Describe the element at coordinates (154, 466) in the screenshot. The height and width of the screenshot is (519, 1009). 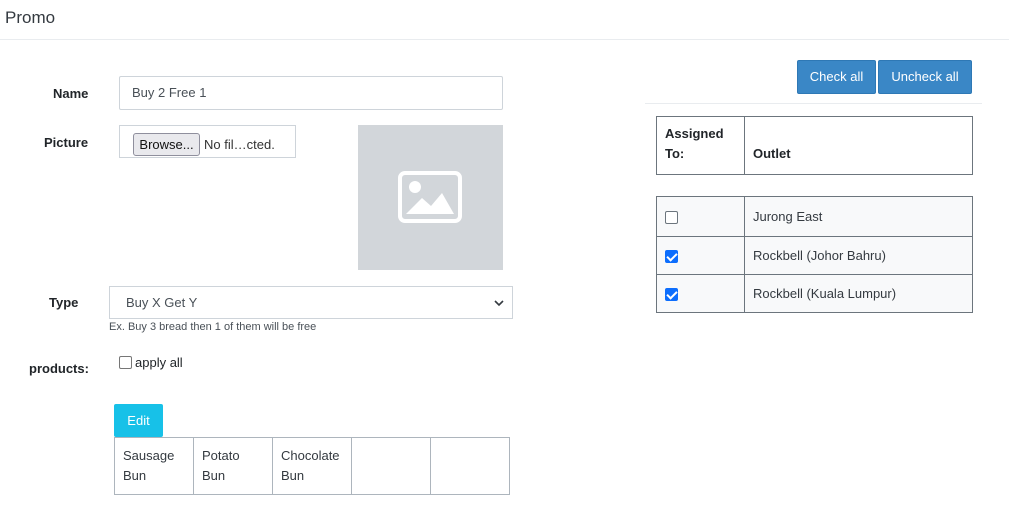
I see `product-cell: Sausage Bun` at that location.